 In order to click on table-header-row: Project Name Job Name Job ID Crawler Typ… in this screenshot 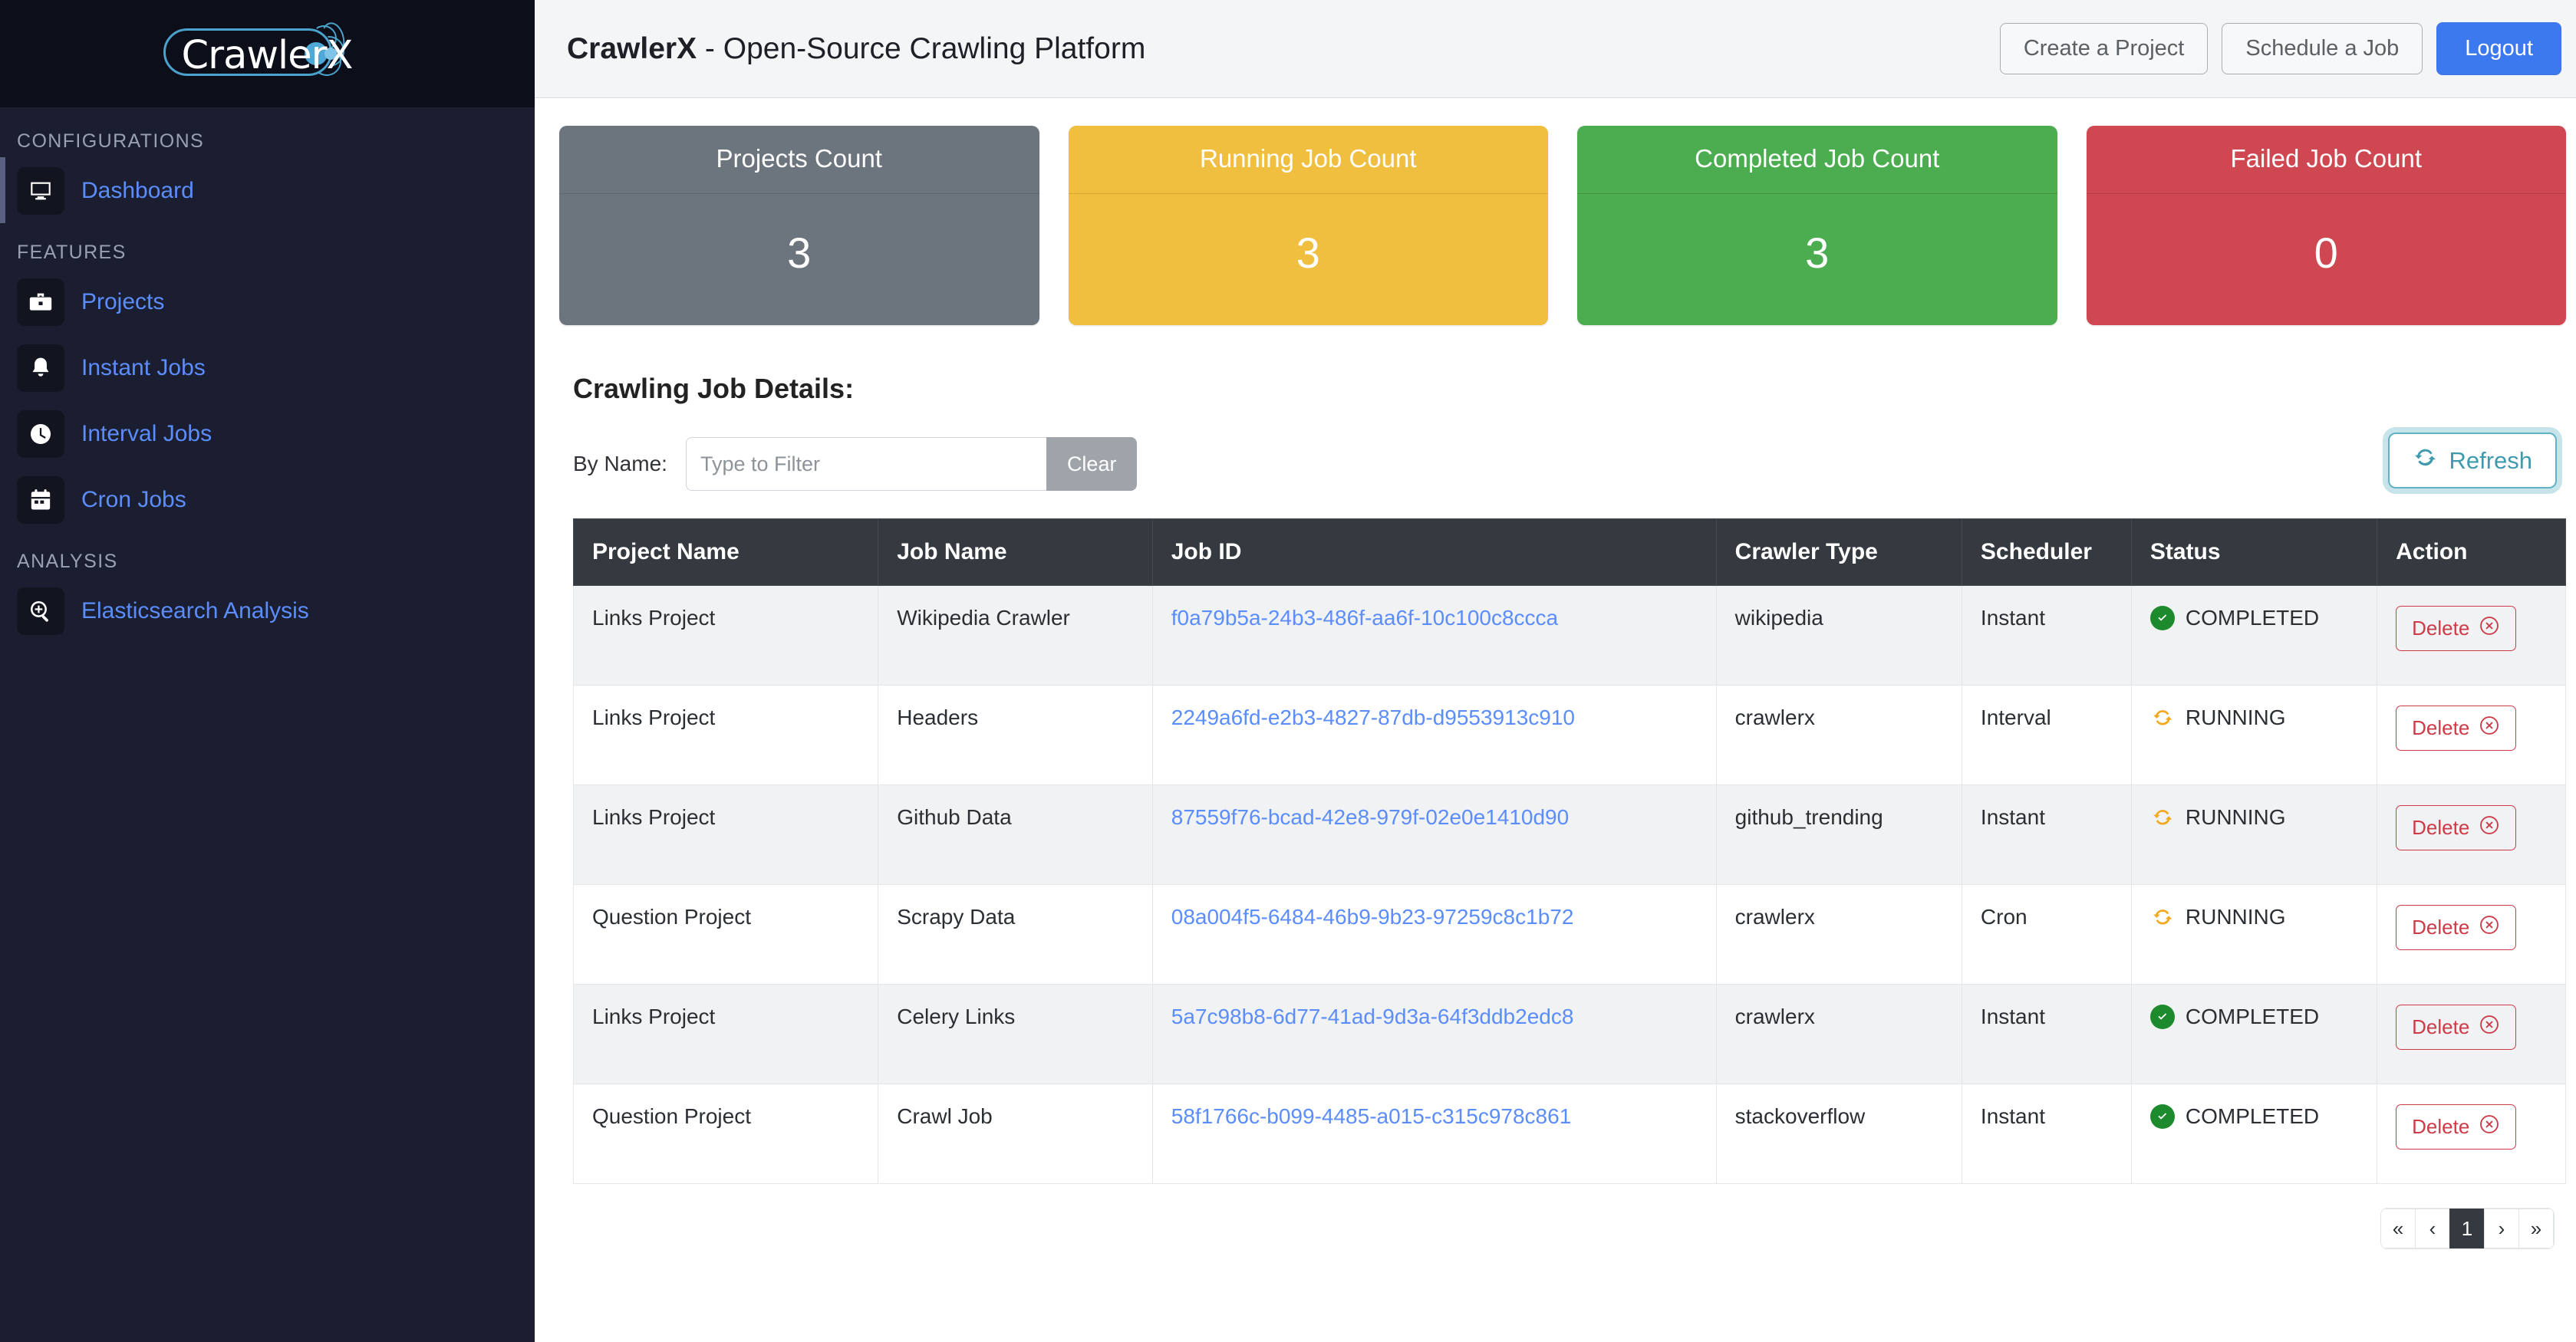, I will do `click(1569, 552)`.